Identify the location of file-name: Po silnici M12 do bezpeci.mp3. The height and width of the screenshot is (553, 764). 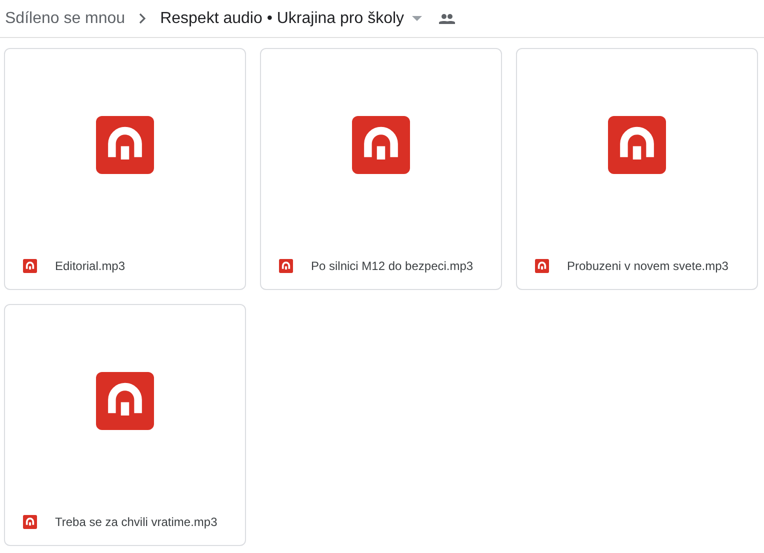
(392, 266).